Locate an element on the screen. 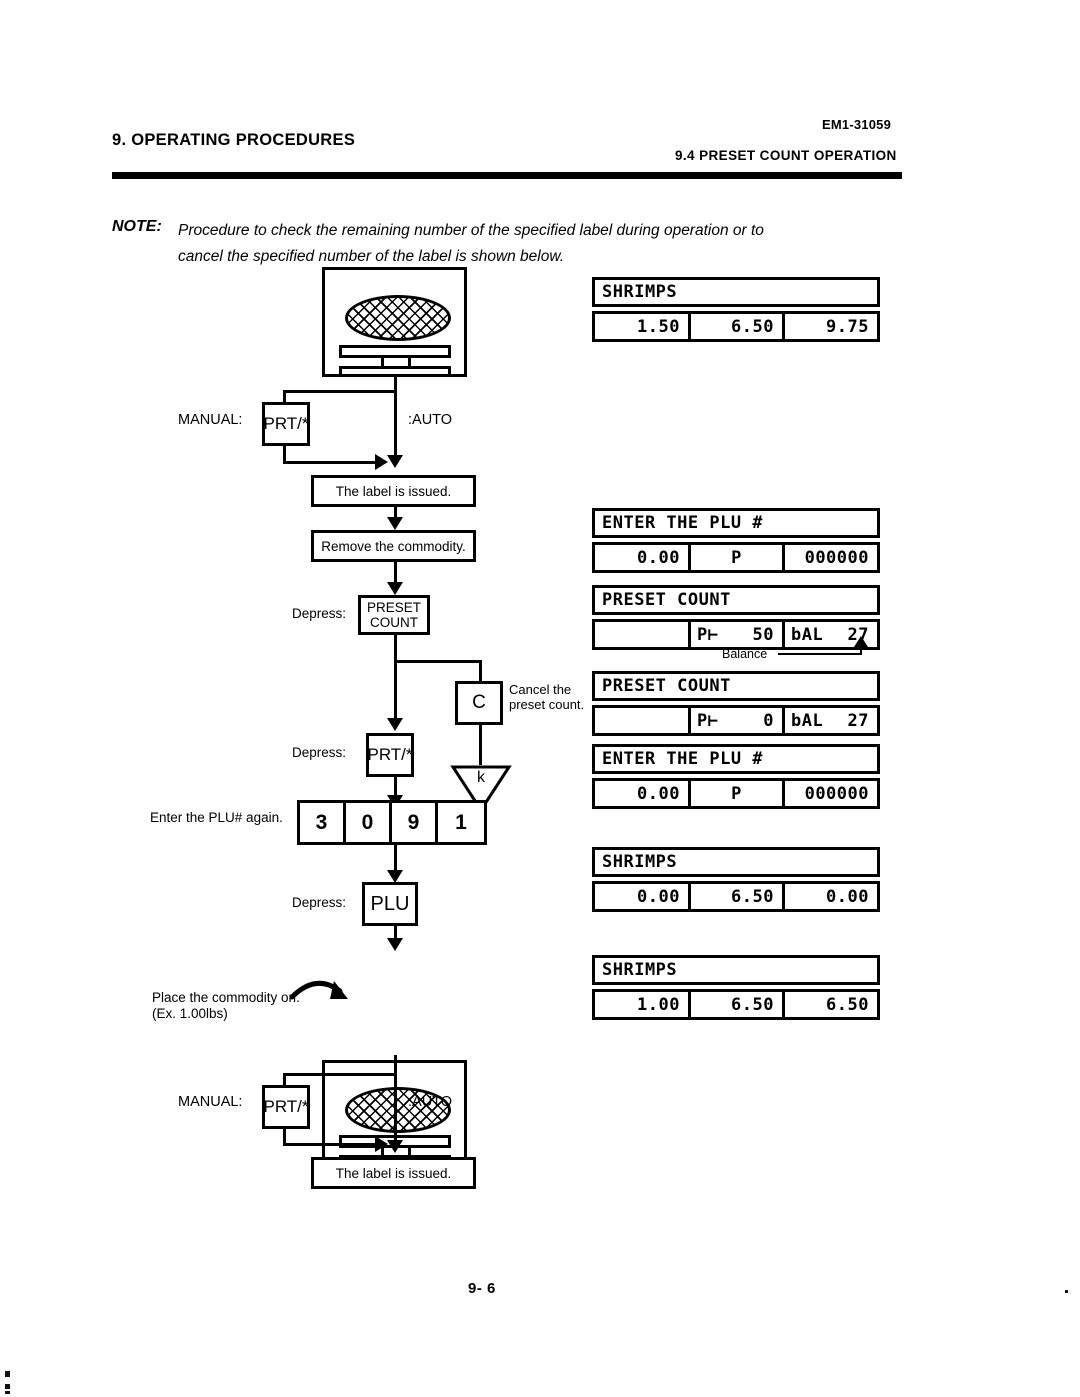  commodity-shape is located at coordinates (398, 318).